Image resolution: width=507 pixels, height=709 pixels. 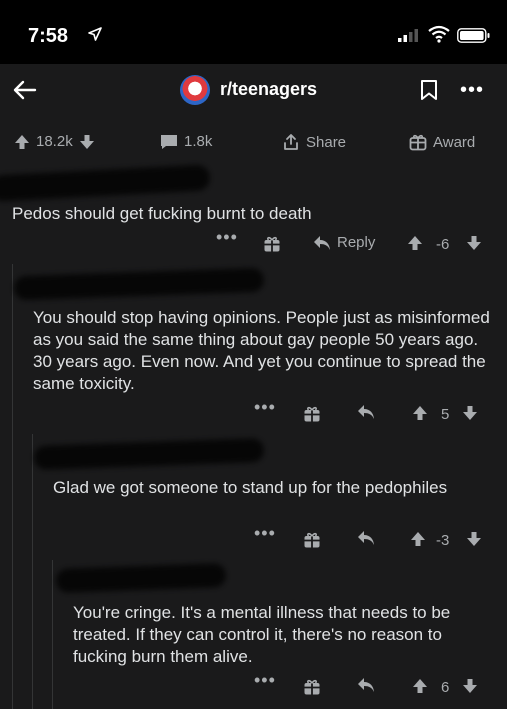 What do you see at coordinates (443, 244) in the screenshot?
I see `comment-score: -6` at bounding box center [443, 244].